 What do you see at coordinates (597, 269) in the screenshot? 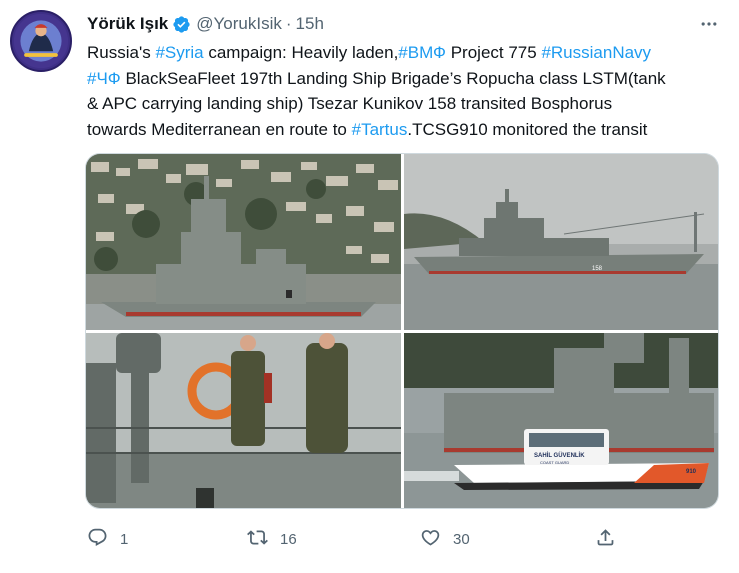
I see `hull-number: 158` at bounding box center [597, 269].